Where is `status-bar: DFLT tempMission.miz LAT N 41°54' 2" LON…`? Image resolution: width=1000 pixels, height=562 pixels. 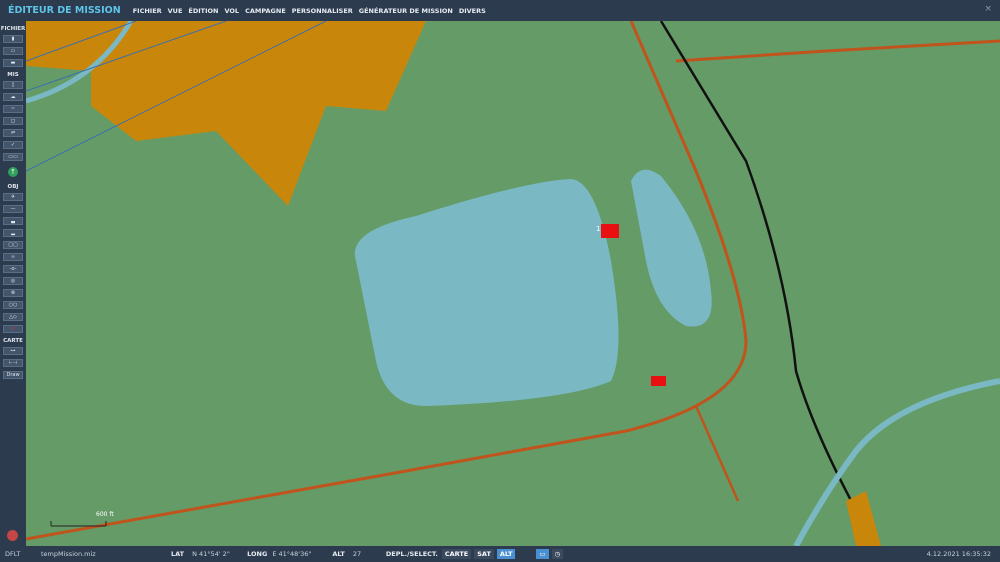 status-bar: DFLT tempMission.miz LAT N 41°54' 2" LON… is located at coordinates (500, 554).